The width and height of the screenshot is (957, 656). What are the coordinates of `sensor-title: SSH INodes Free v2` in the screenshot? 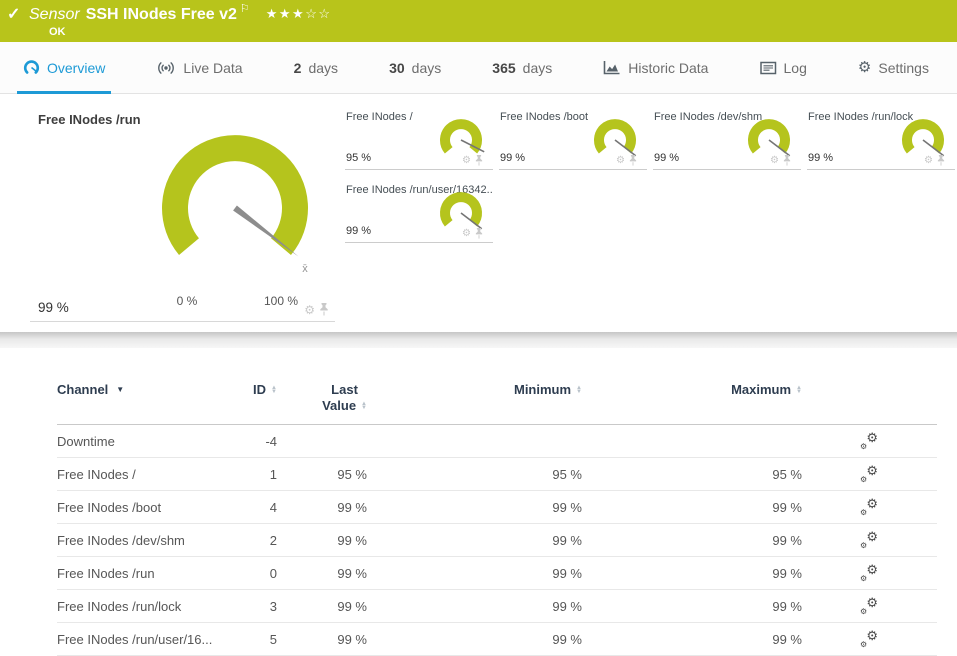 It's located at (161, 14).